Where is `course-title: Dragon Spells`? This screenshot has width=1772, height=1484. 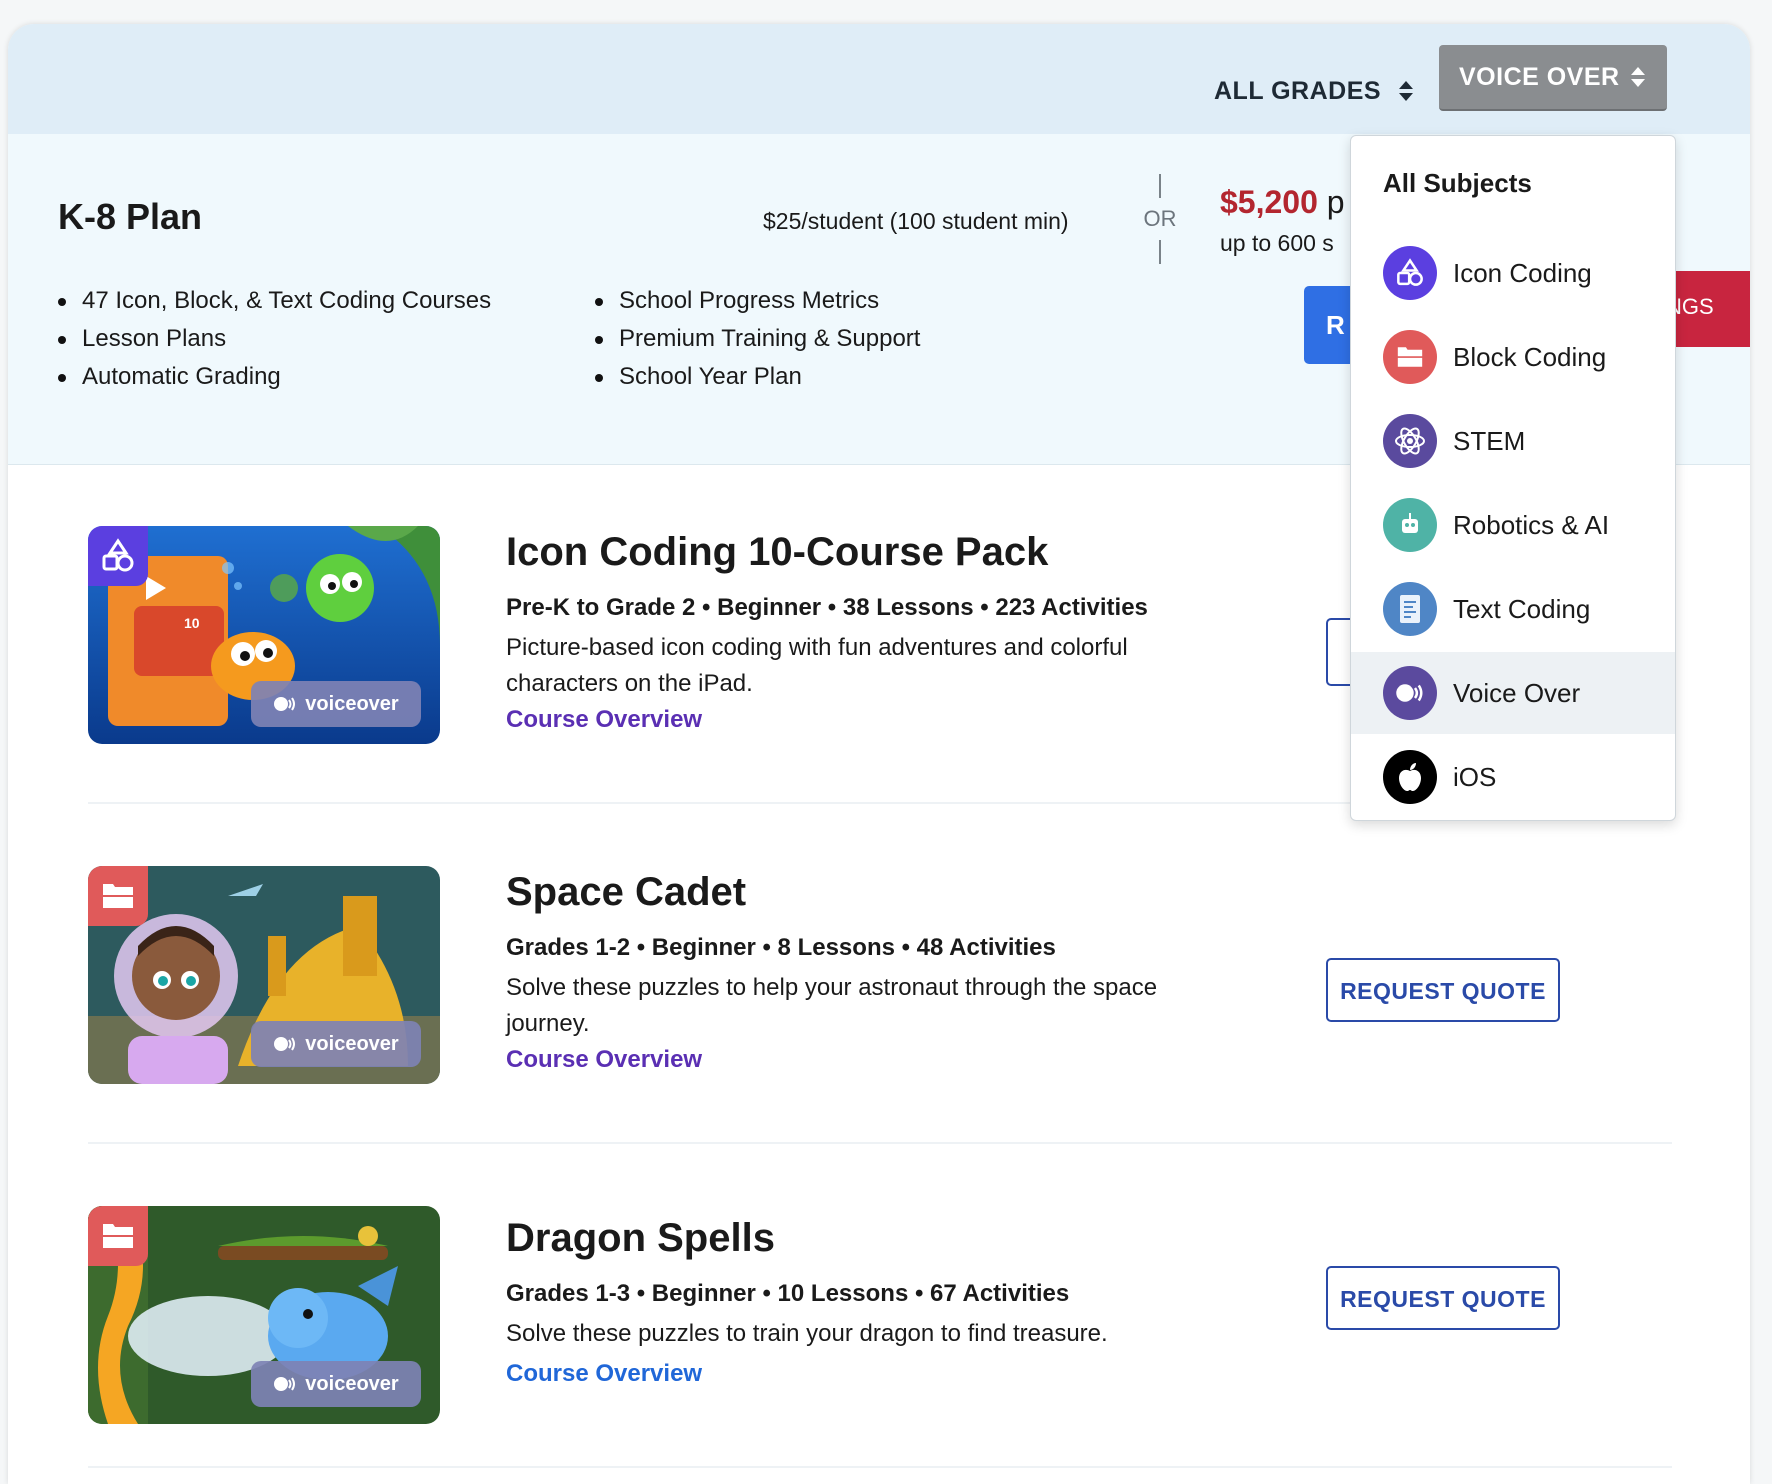
course-title: Dragon Spells is located at coordinates (640, 1238).